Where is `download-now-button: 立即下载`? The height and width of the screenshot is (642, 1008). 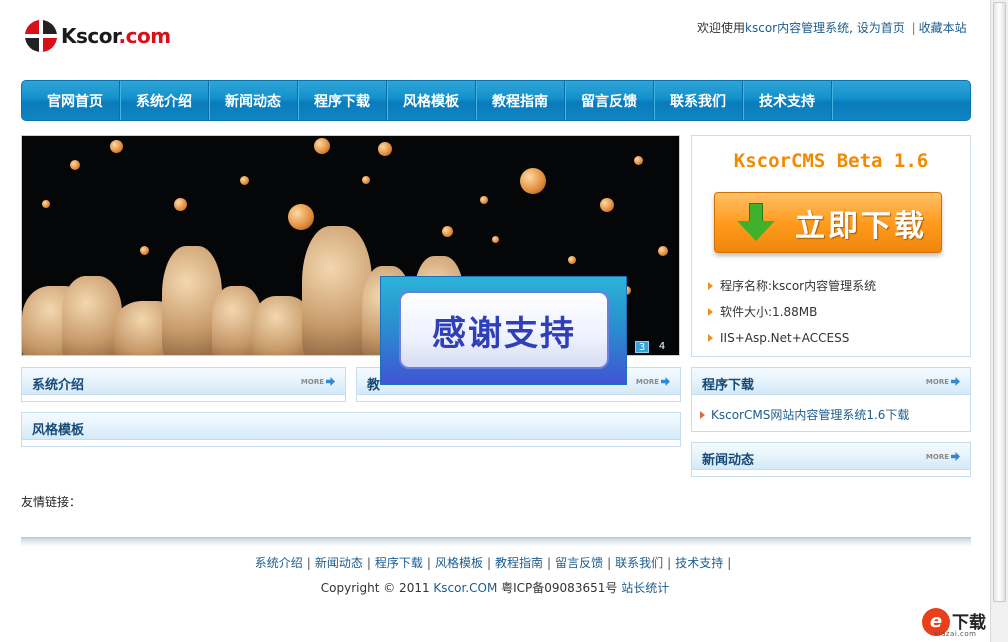
download-now-button: 立即下载 is located at coordinates (828, 222).